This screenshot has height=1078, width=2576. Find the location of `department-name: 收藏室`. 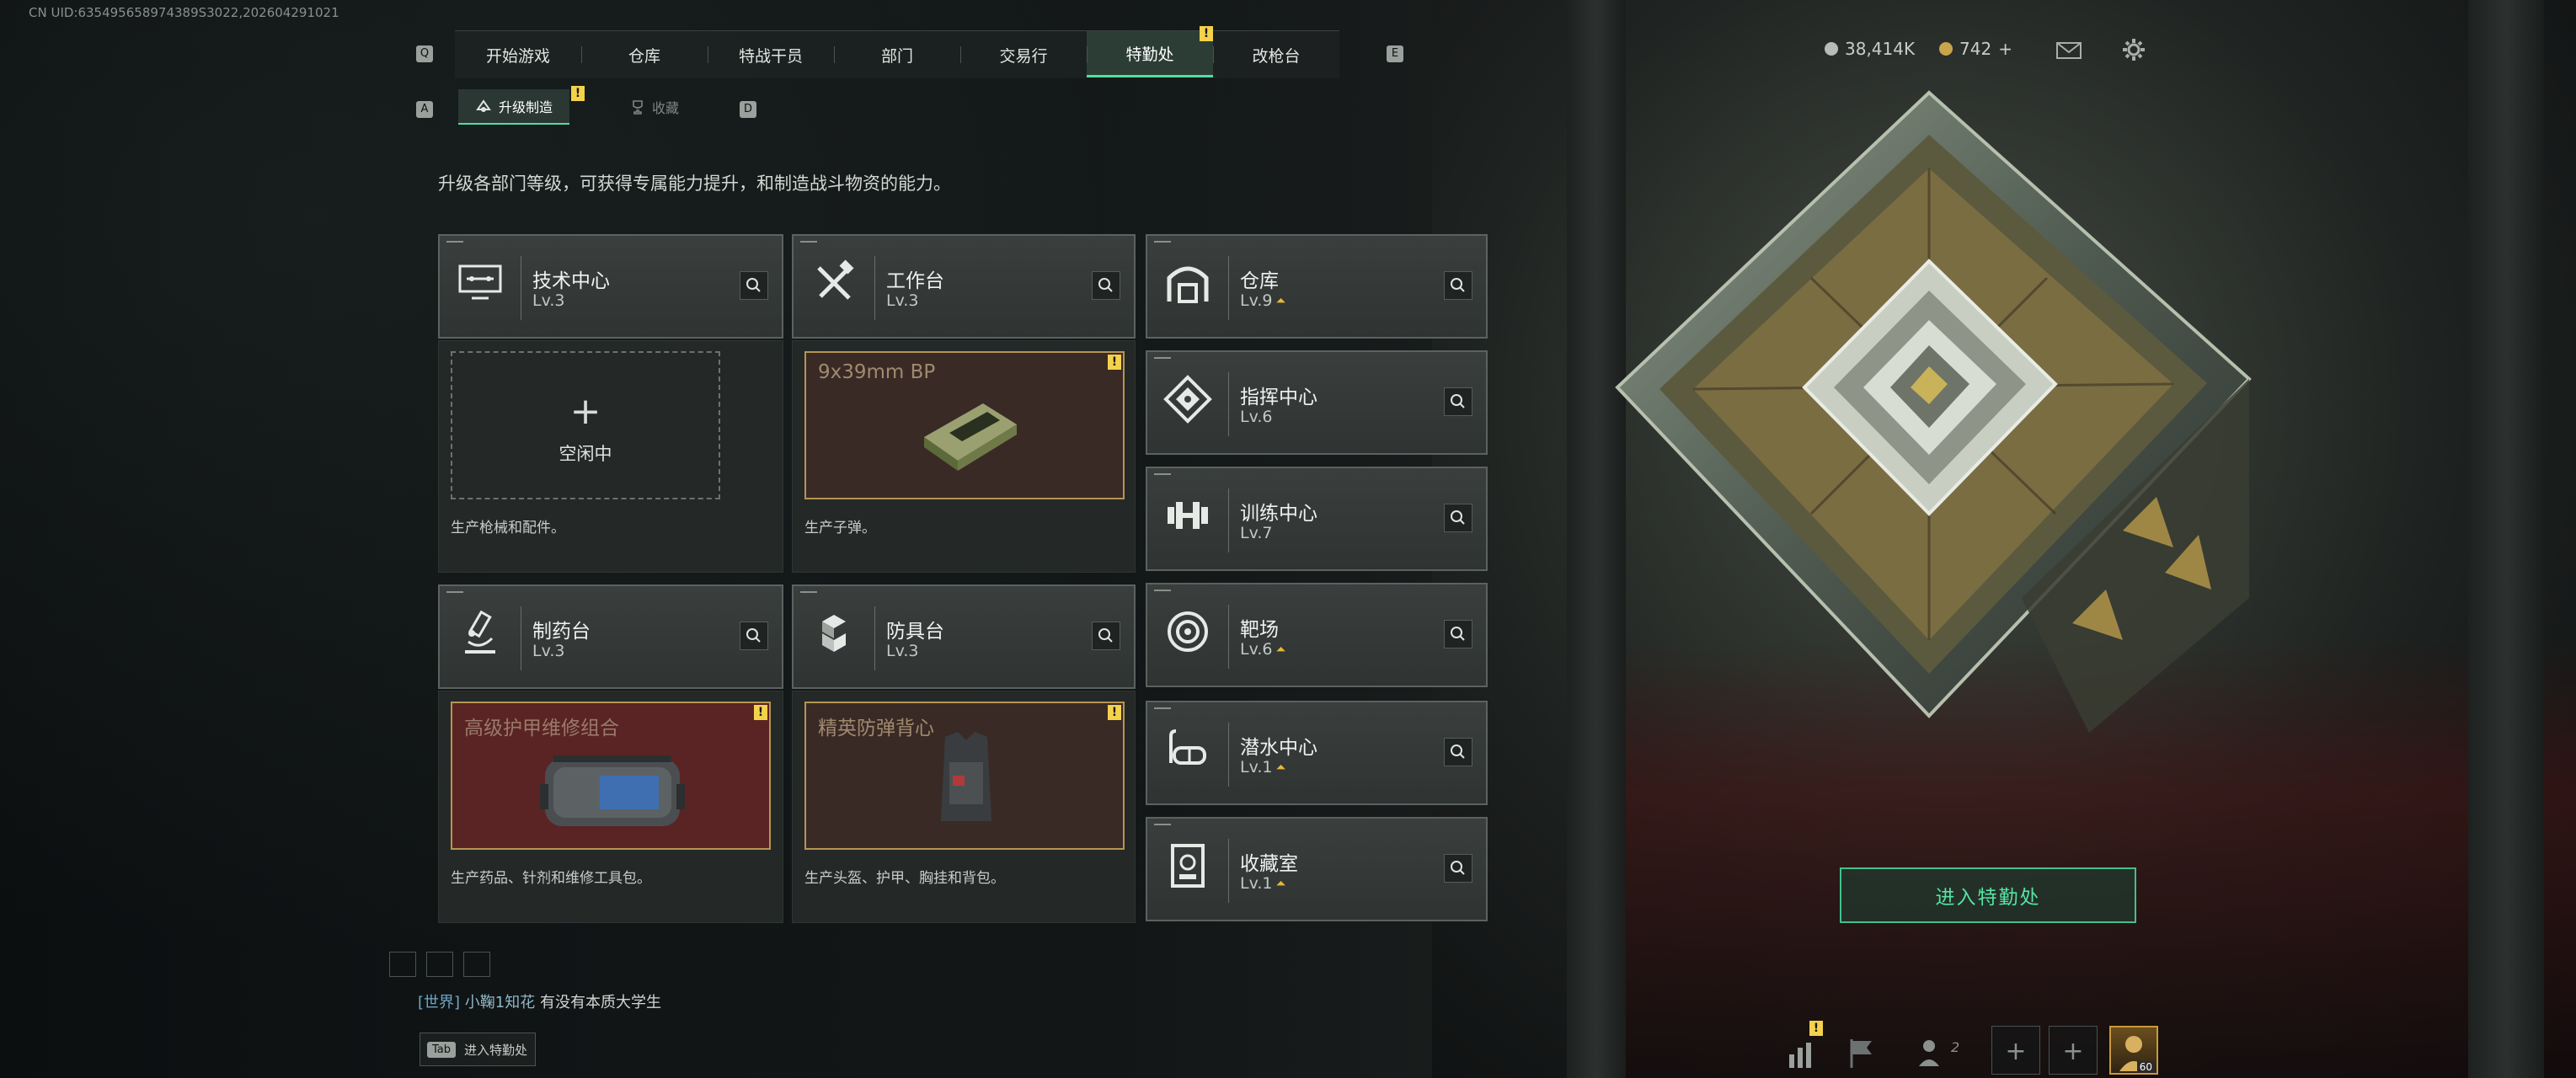

department-name: 收藏室 is located at coordinates (1269, 864).